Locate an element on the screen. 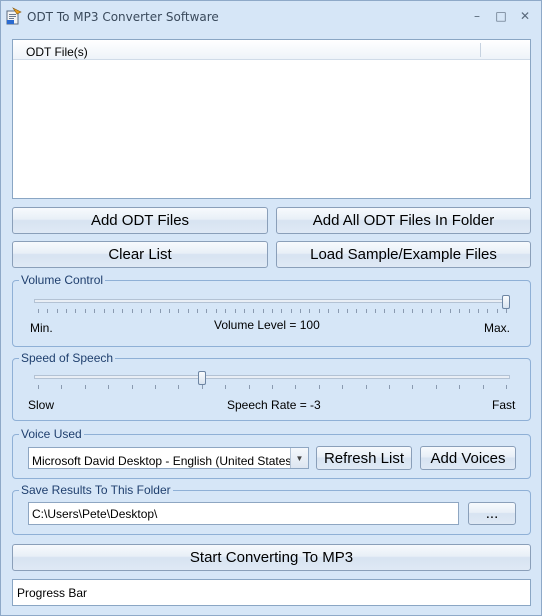 Image resolution: width=542 pixels, height=616 pixels. volume-group-title: Volume Control is located at coordinates (62, 280).